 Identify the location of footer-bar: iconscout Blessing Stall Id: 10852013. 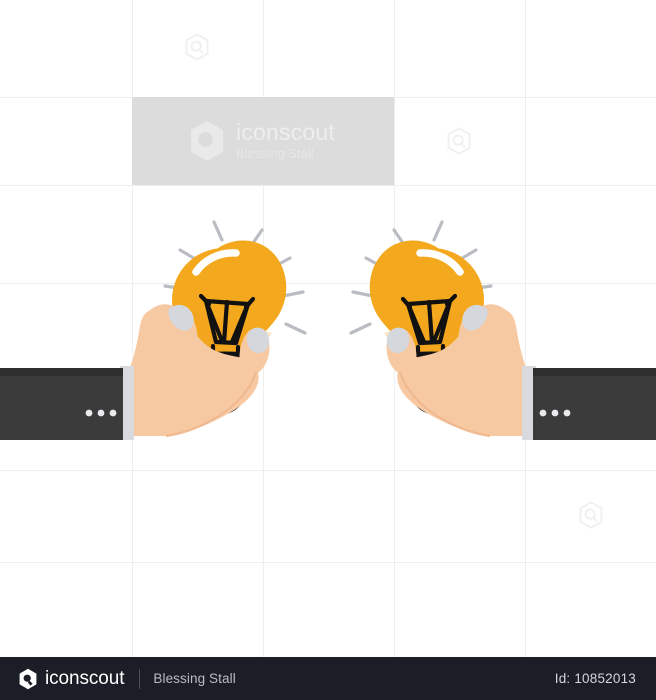
(328, 678).